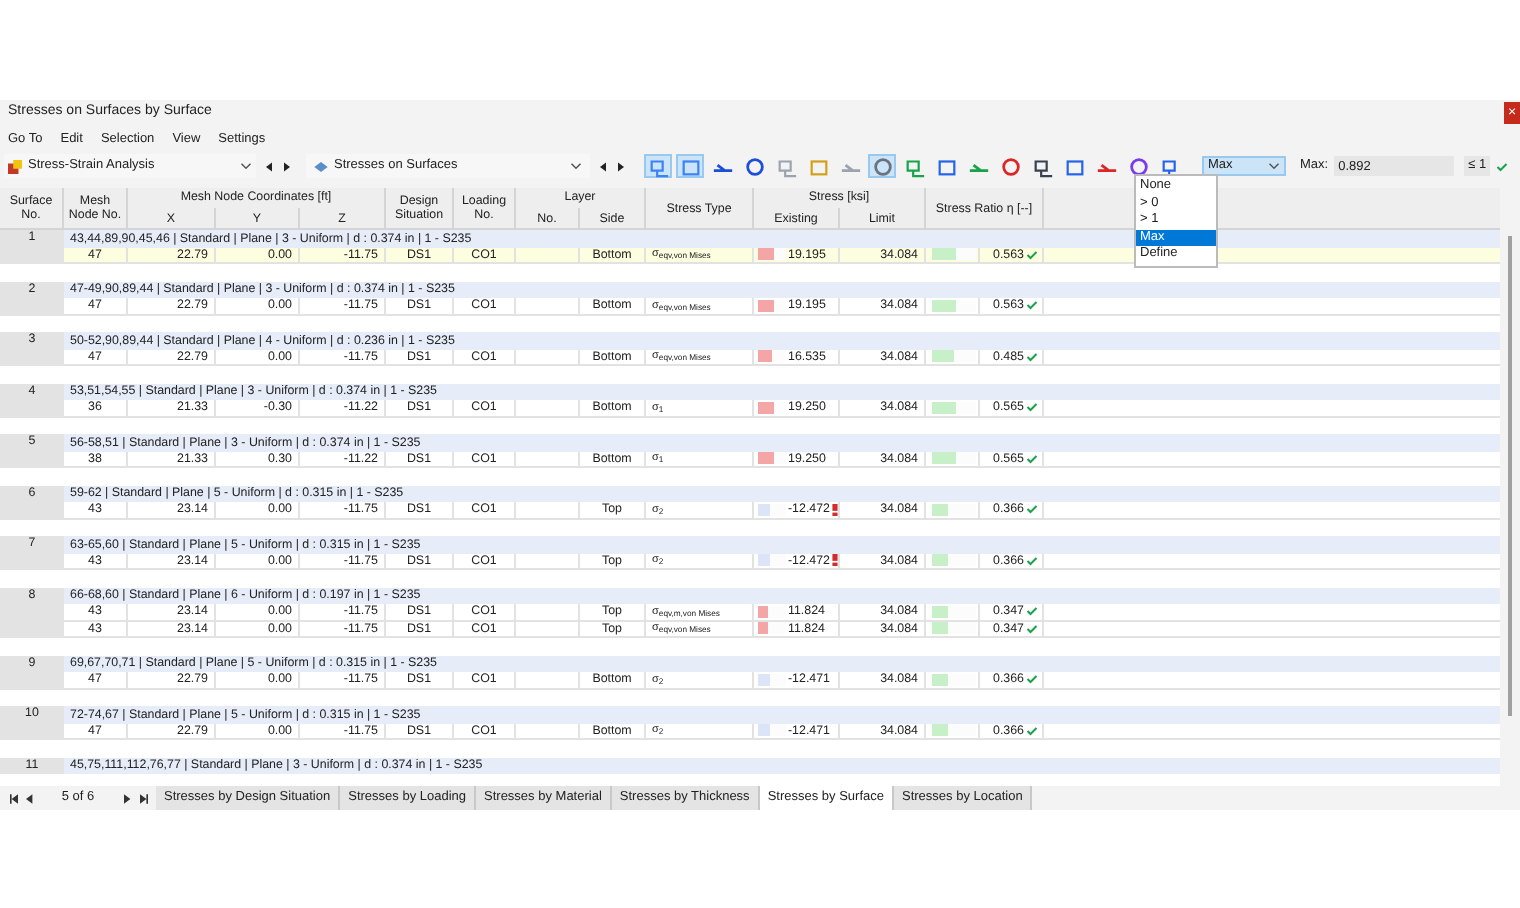 This screenshot has width=1520, height=908. Describe the element at coordinates (13, 798) in the screenshot. I see `first-page-button` at that location.